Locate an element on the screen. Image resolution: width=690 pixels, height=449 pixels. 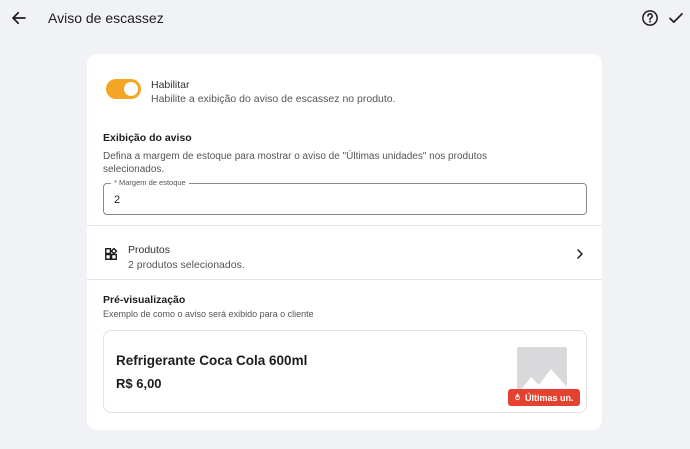
category-grid-icon is located at coordinates (111, 253).